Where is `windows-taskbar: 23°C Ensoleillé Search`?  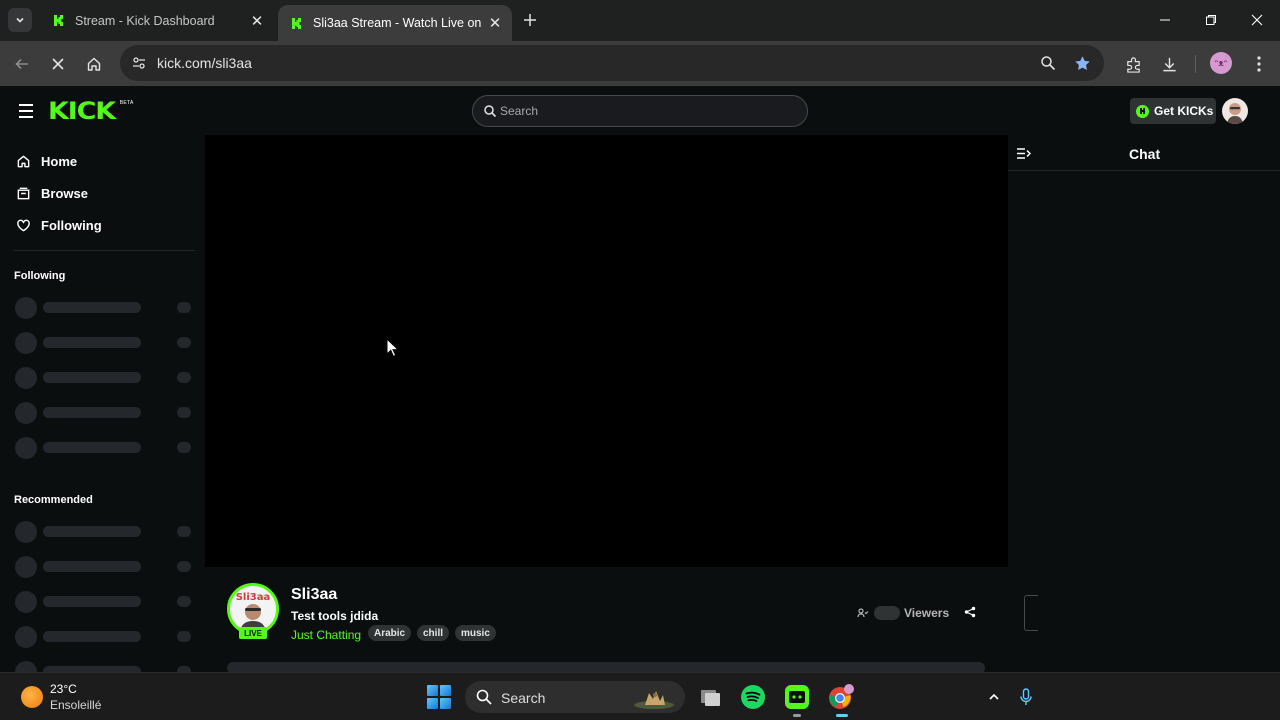
windows-taskbar: 23°C Ensoleillé Search is located at coordinates (640, 696).